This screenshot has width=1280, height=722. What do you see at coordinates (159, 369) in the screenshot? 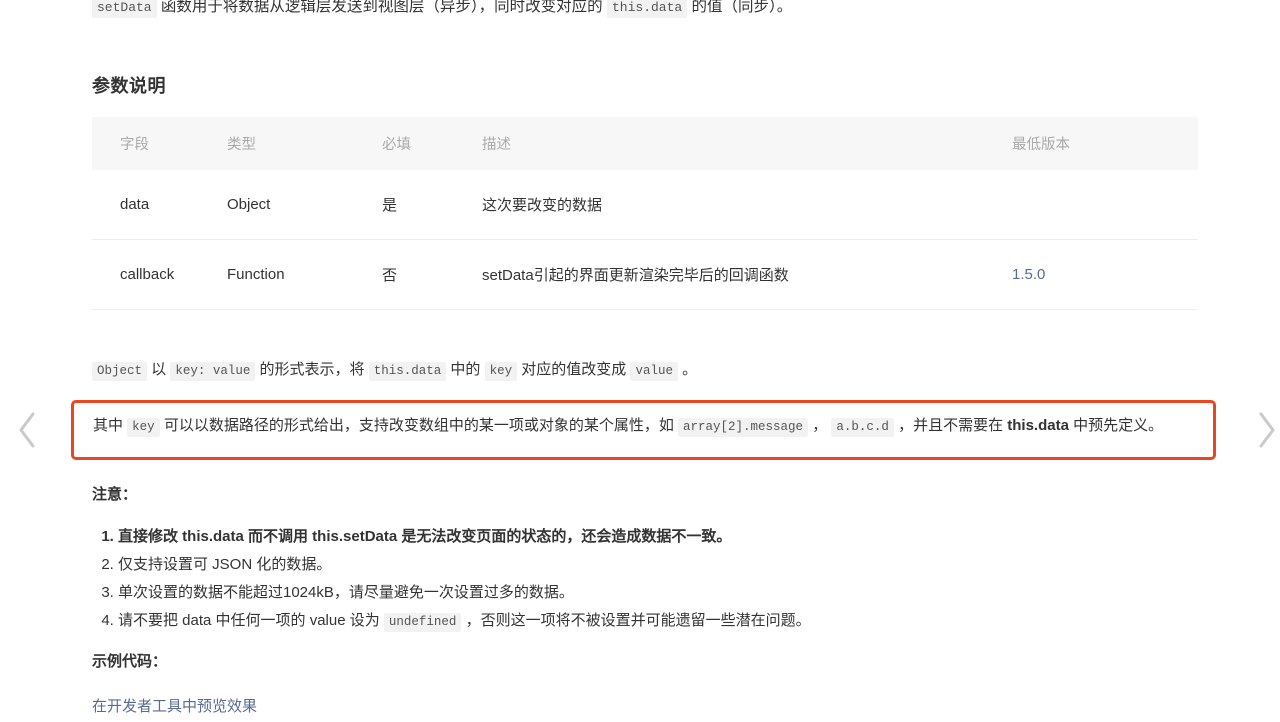
I see `obj-text-1: 以` at bounding box center [159, 369].